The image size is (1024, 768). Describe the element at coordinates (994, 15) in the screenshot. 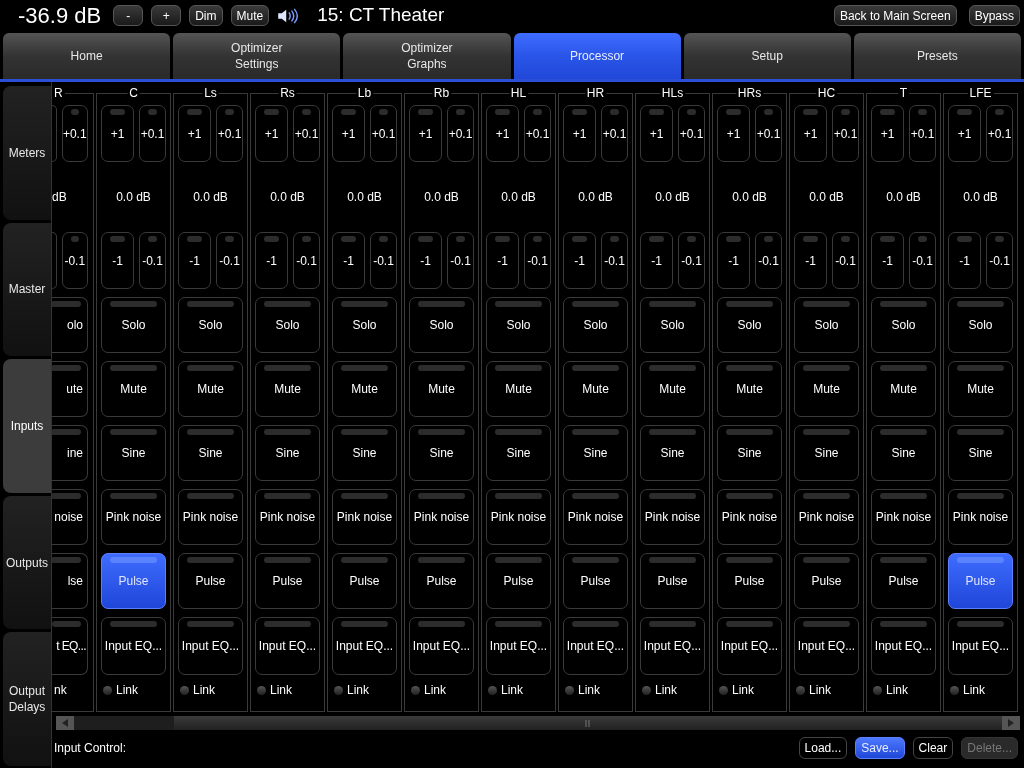

I see `bypass-button: Bypass` at that location.